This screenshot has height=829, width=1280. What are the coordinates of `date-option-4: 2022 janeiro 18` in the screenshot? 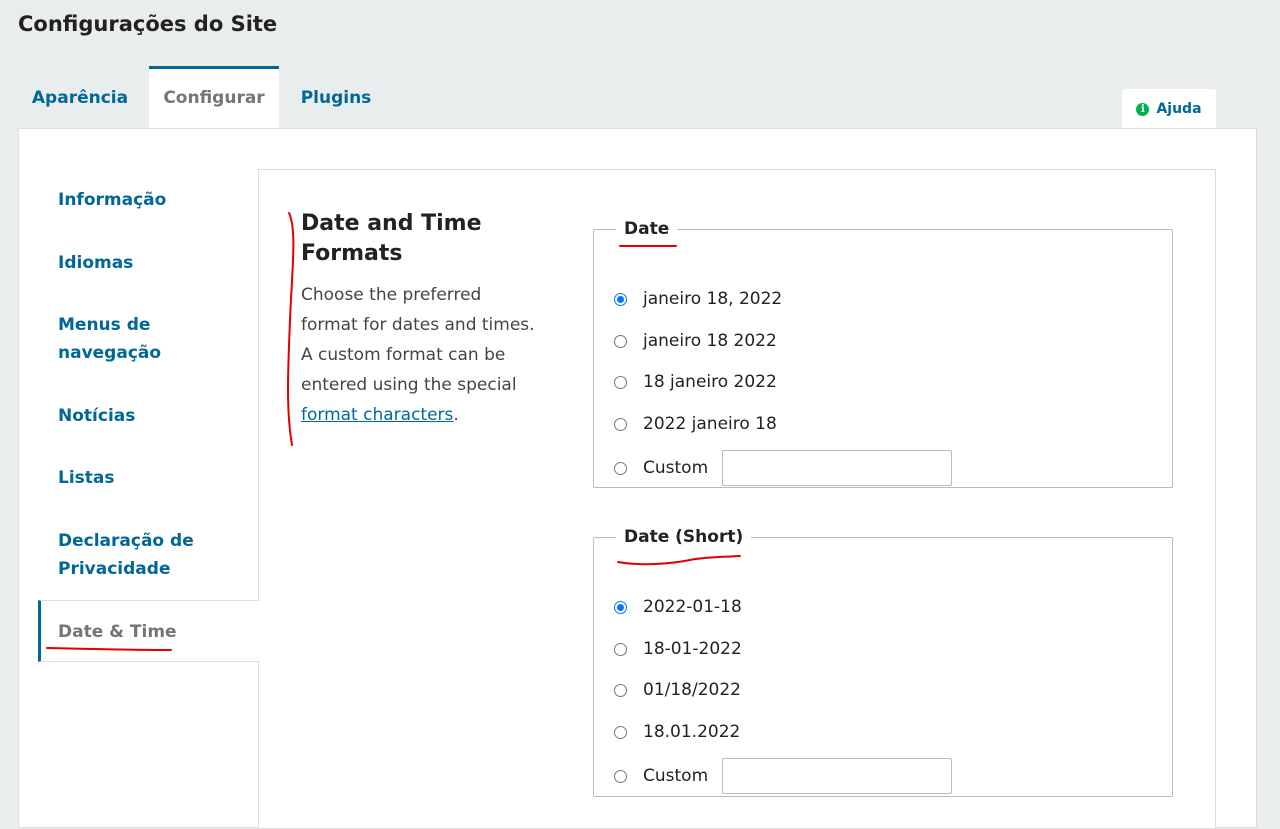 It's located at (695, 424).